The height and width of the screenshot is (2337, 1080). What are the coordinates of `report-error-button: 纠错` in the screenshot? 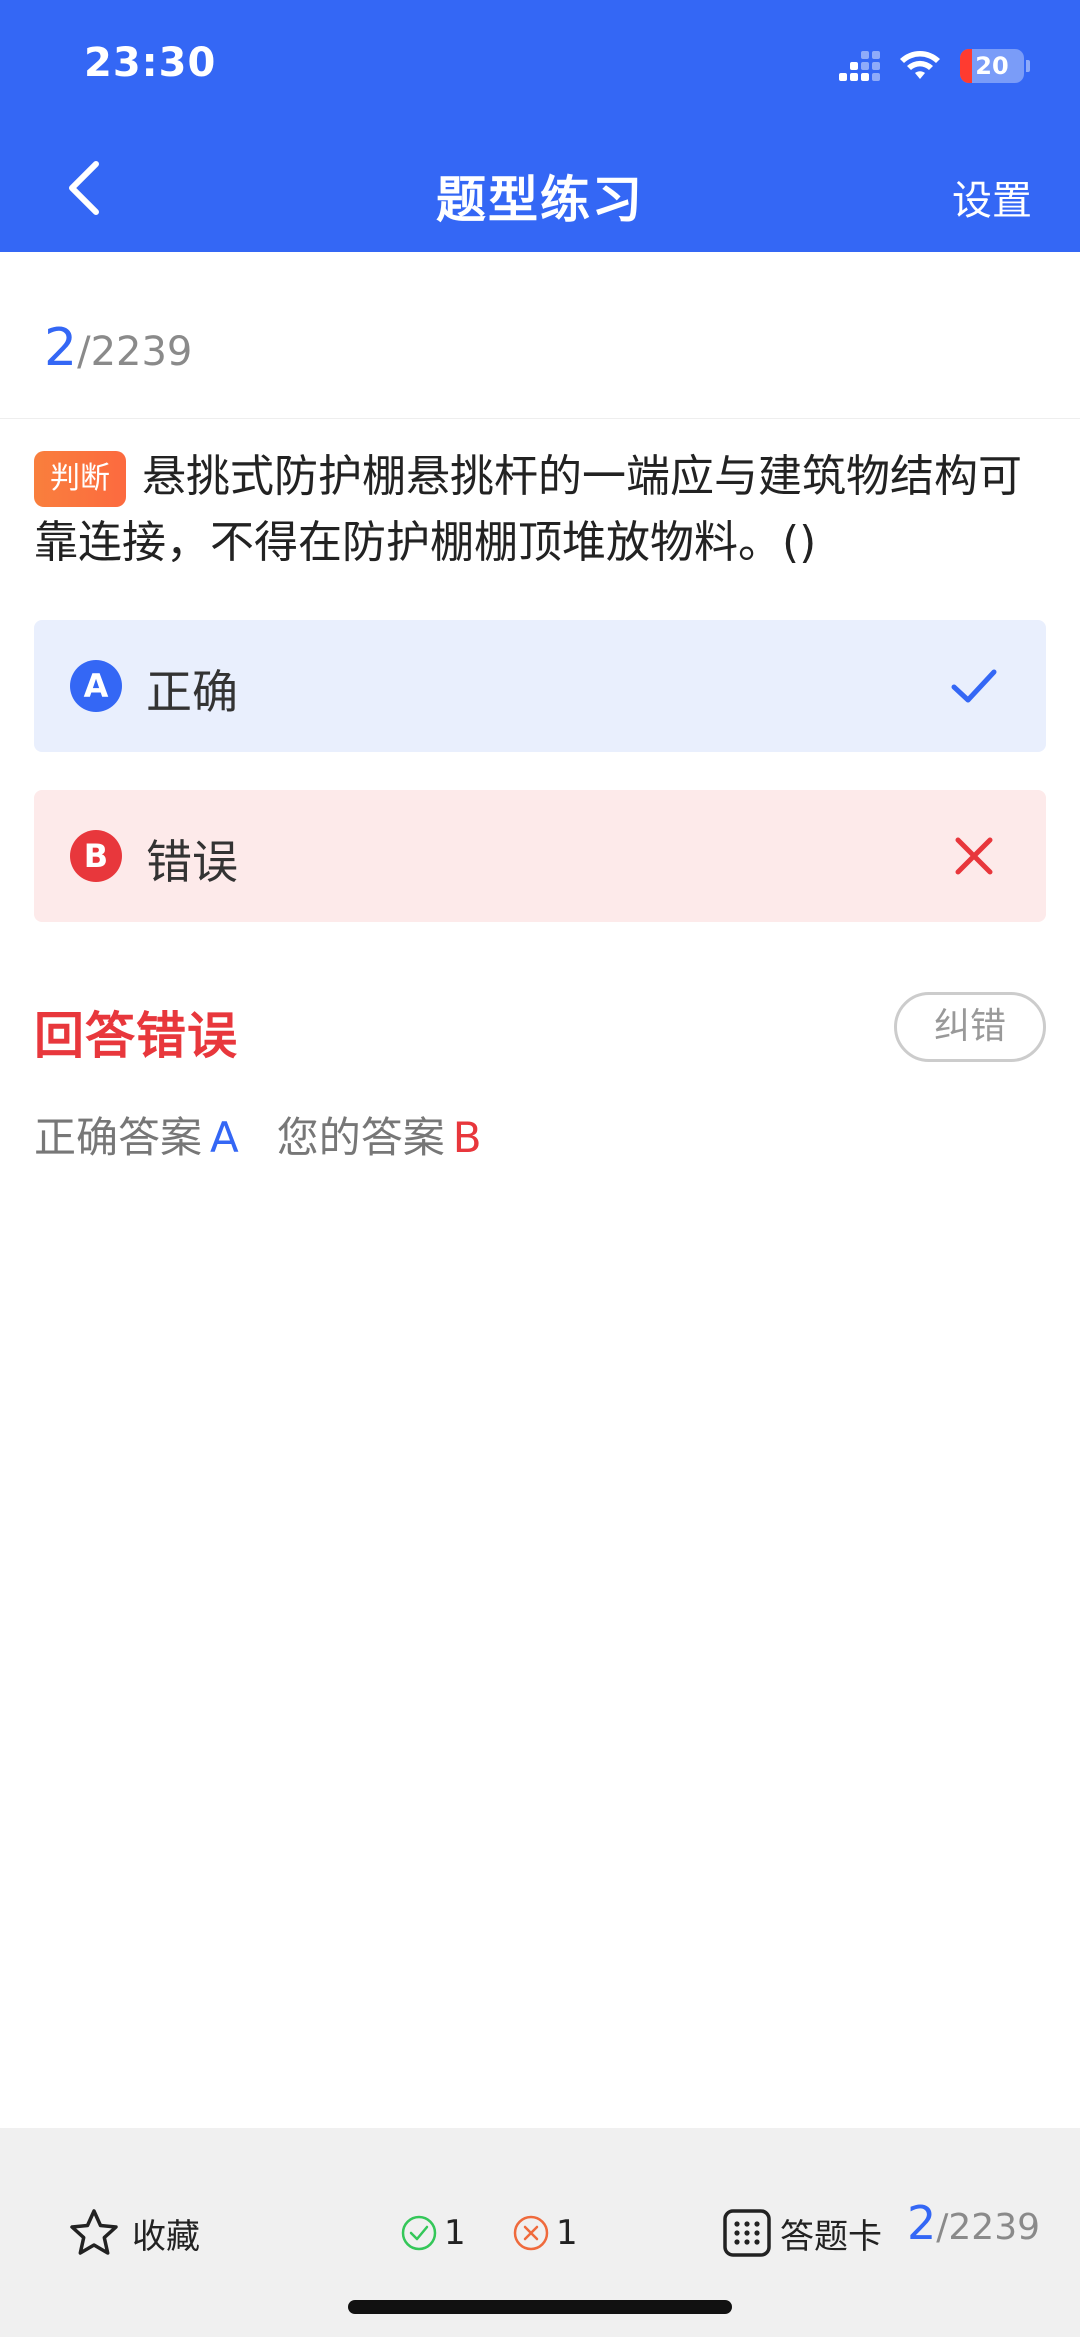 It's located at (970, 1027).